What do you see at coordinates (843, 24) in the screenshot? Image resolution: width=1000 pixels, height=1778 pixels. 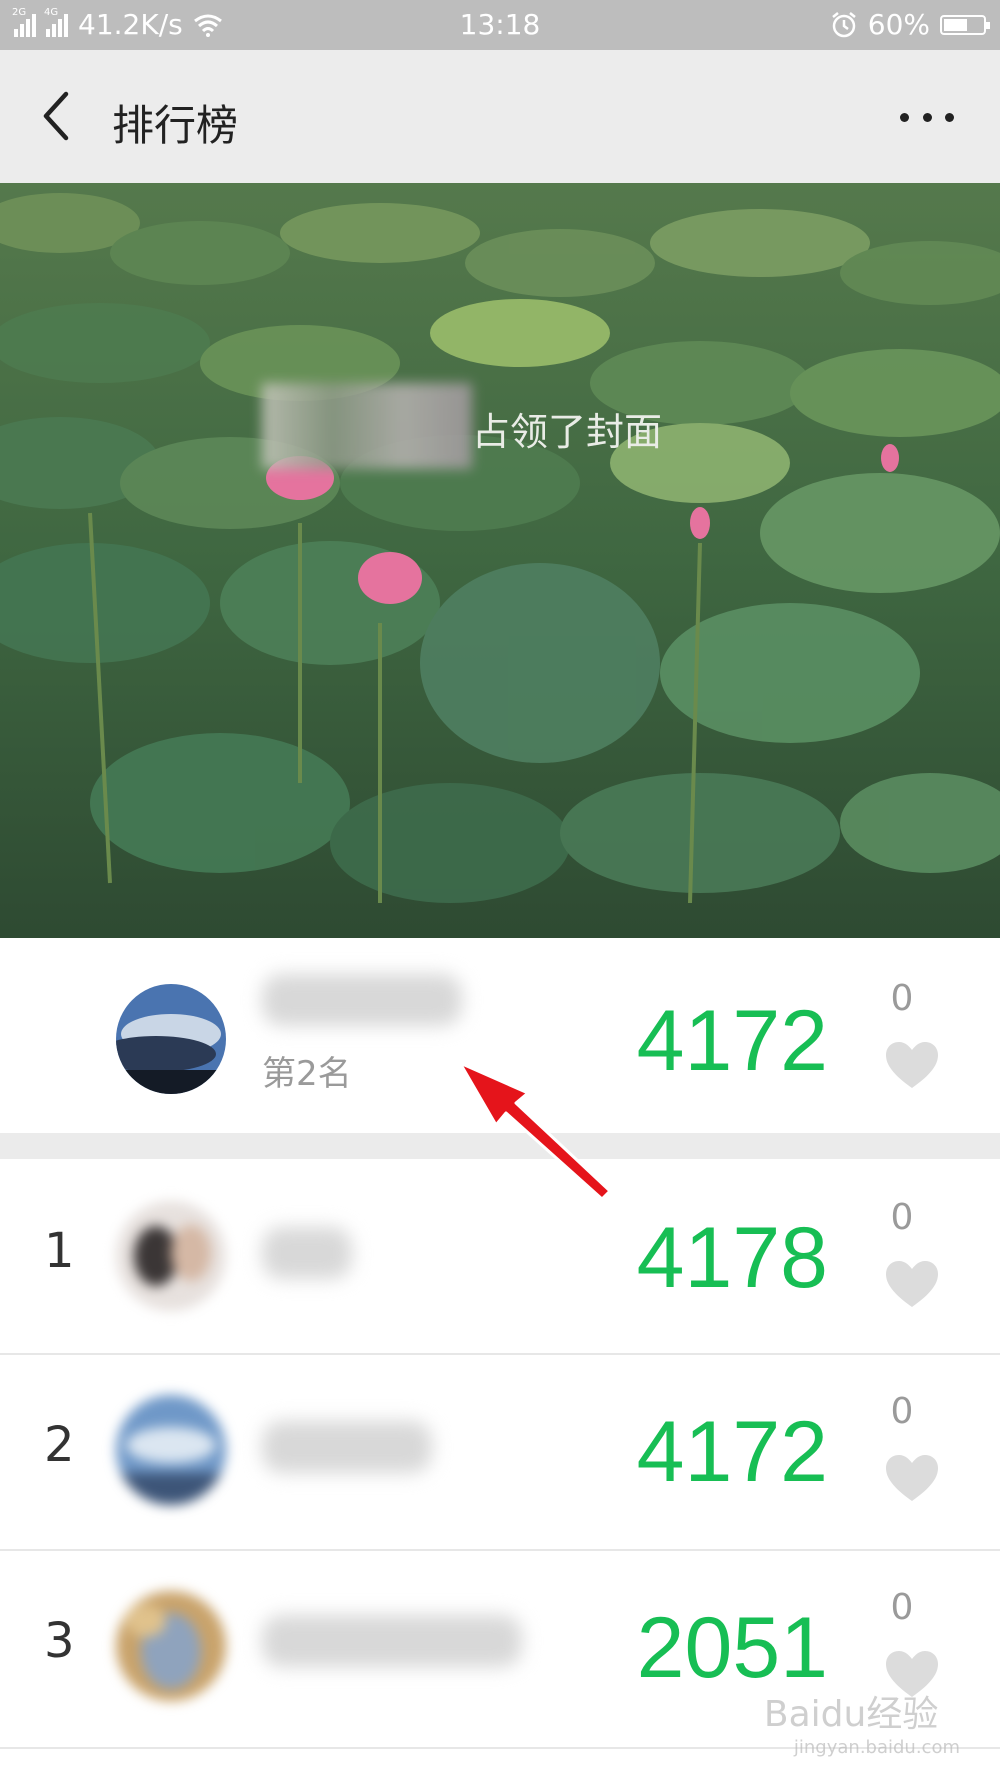 I see `alarm-clock-icon` at bounding box center [843, 24].